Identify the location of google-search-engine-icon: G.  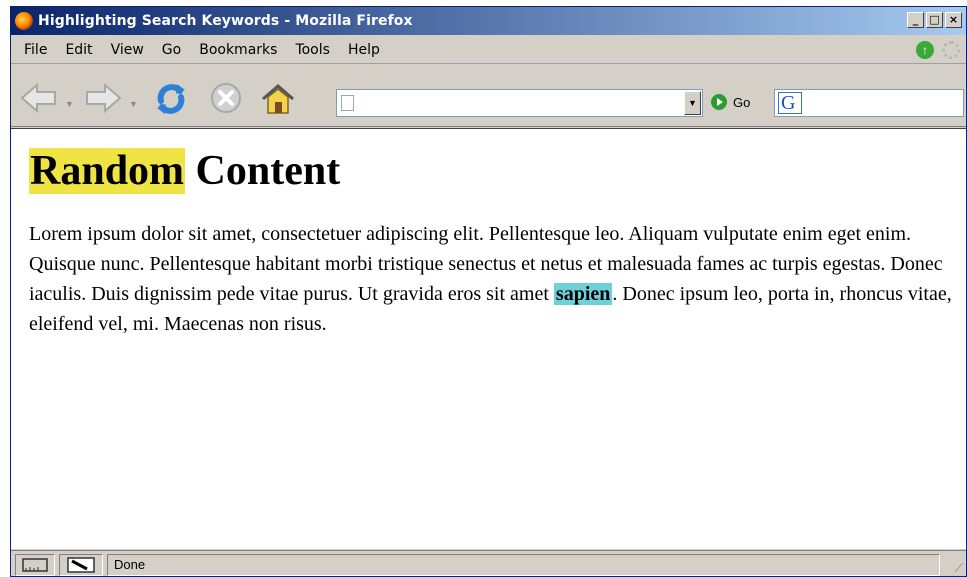
(790, 103).